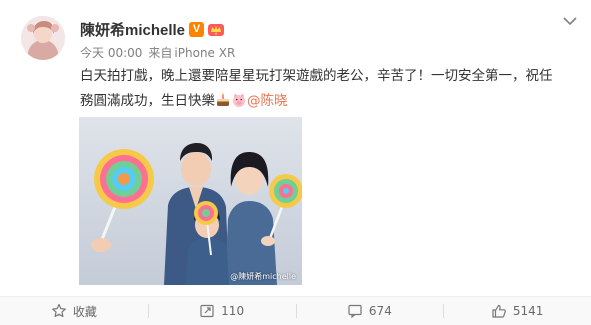 Image resolution: width=591 pixels, height=325 pixels. What do you see at coordinates (111, 53) in the screenshot?
I see `post-timestamp: 今天 00:00` at bounding box center [111, 53].